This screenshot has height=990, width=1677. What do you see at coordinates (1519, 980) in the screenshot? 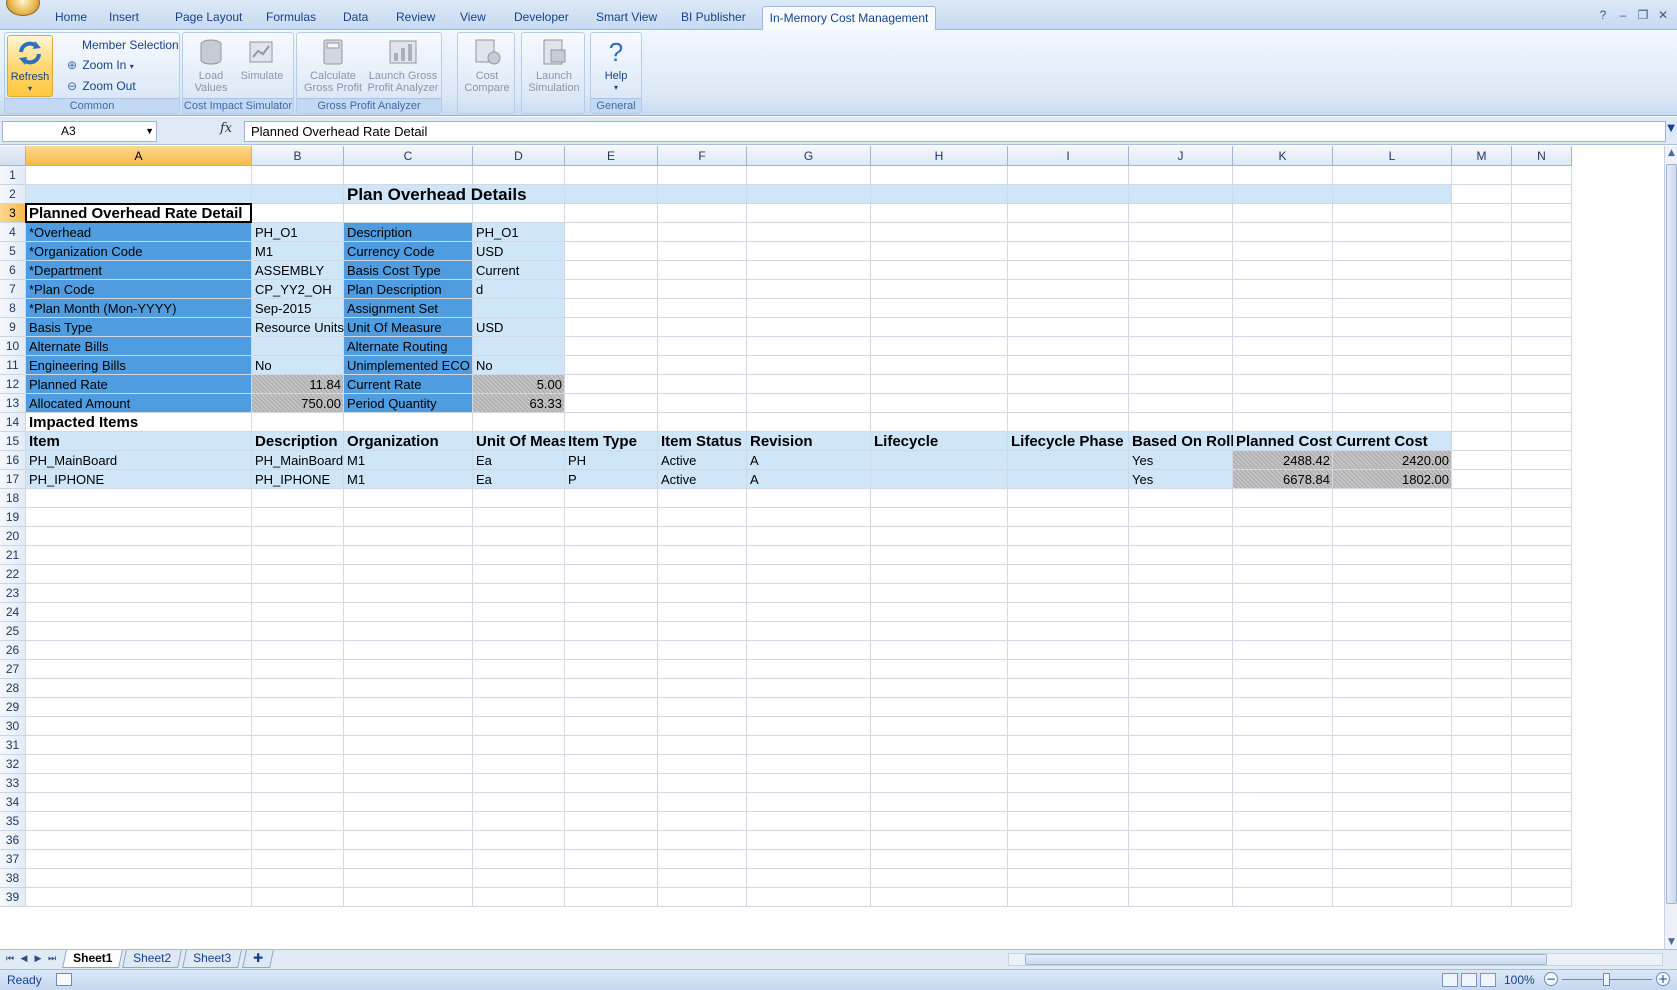
I see `zoom-level: 100%` at bounding box center [1519, 980].